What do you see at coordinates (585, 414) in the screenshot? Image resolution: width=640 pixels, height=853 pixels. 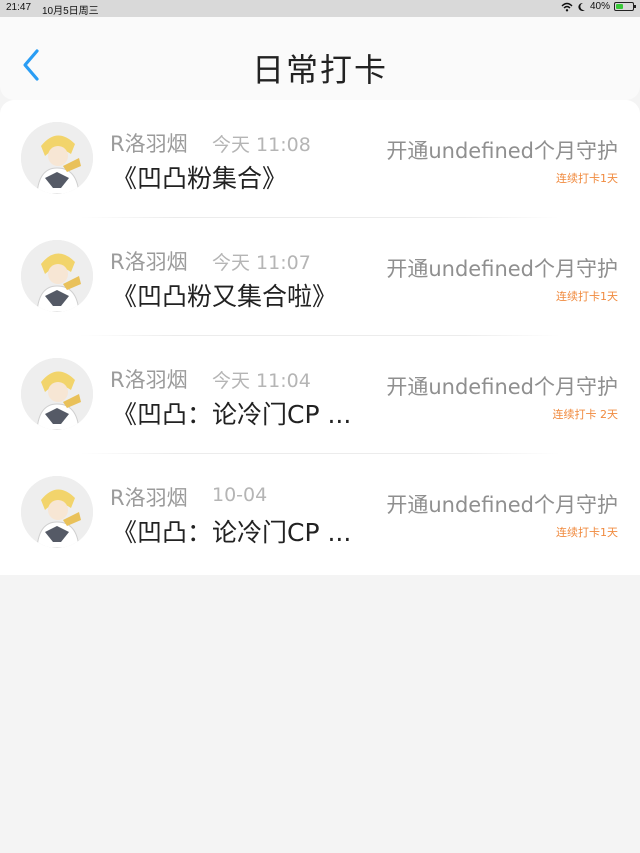 I see `streak-badge: 连续打卡 2天` at bounding box center [585, 414].